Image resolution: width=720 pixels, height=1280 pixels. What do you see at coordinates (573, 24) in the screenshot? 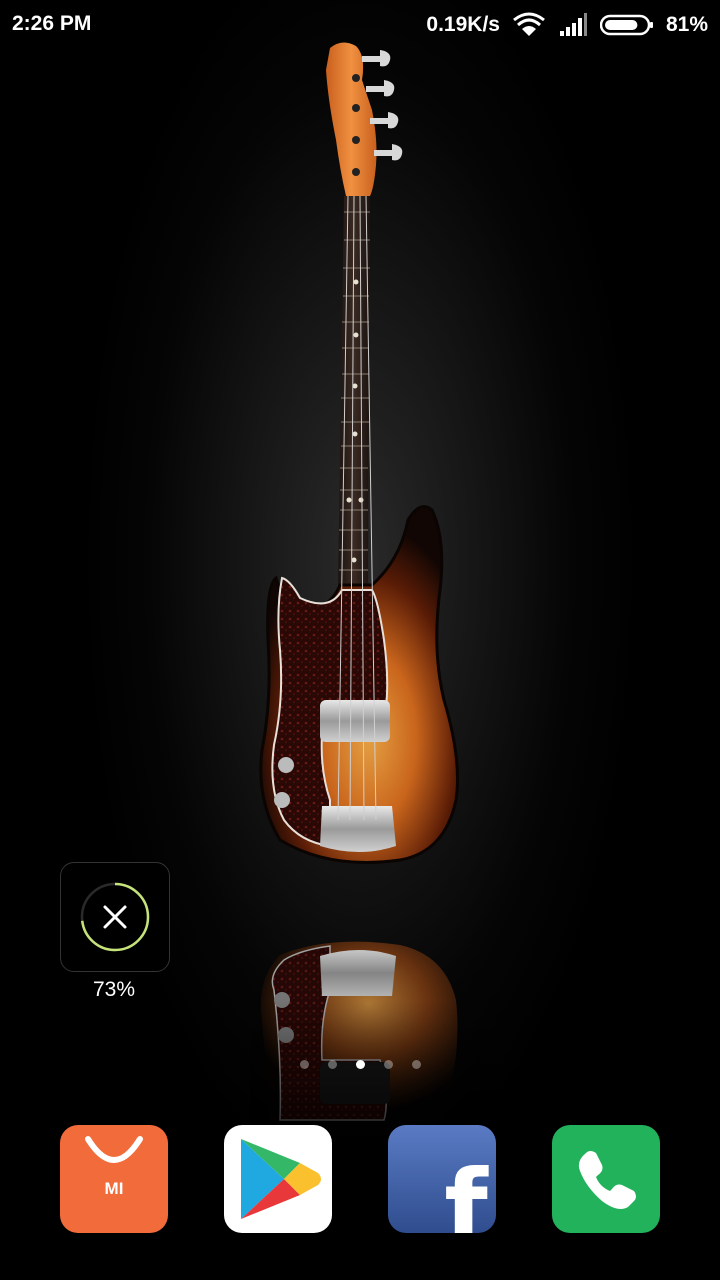
I see `signal-icon` at bounding box center [573, 24].